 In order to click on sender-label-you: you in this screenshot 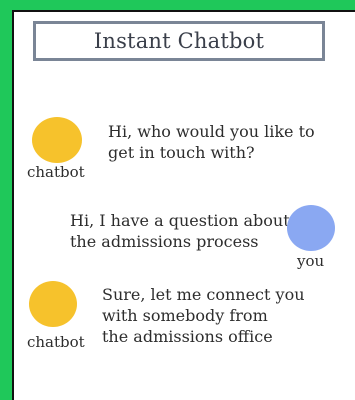, I will do `click(311, 261)`.